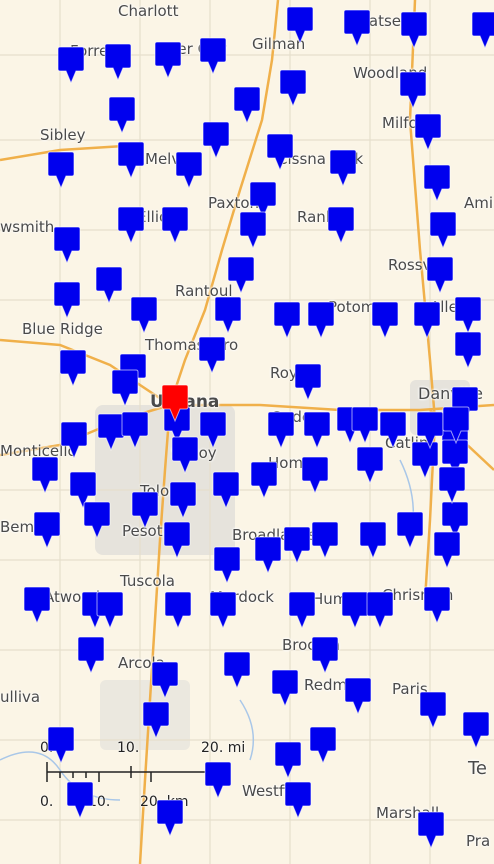 The height and width of the screenshot is (864, 494). Describe the element at coordinates (175, 403) in the screenshot. I see `selected-map-marker` at that location.